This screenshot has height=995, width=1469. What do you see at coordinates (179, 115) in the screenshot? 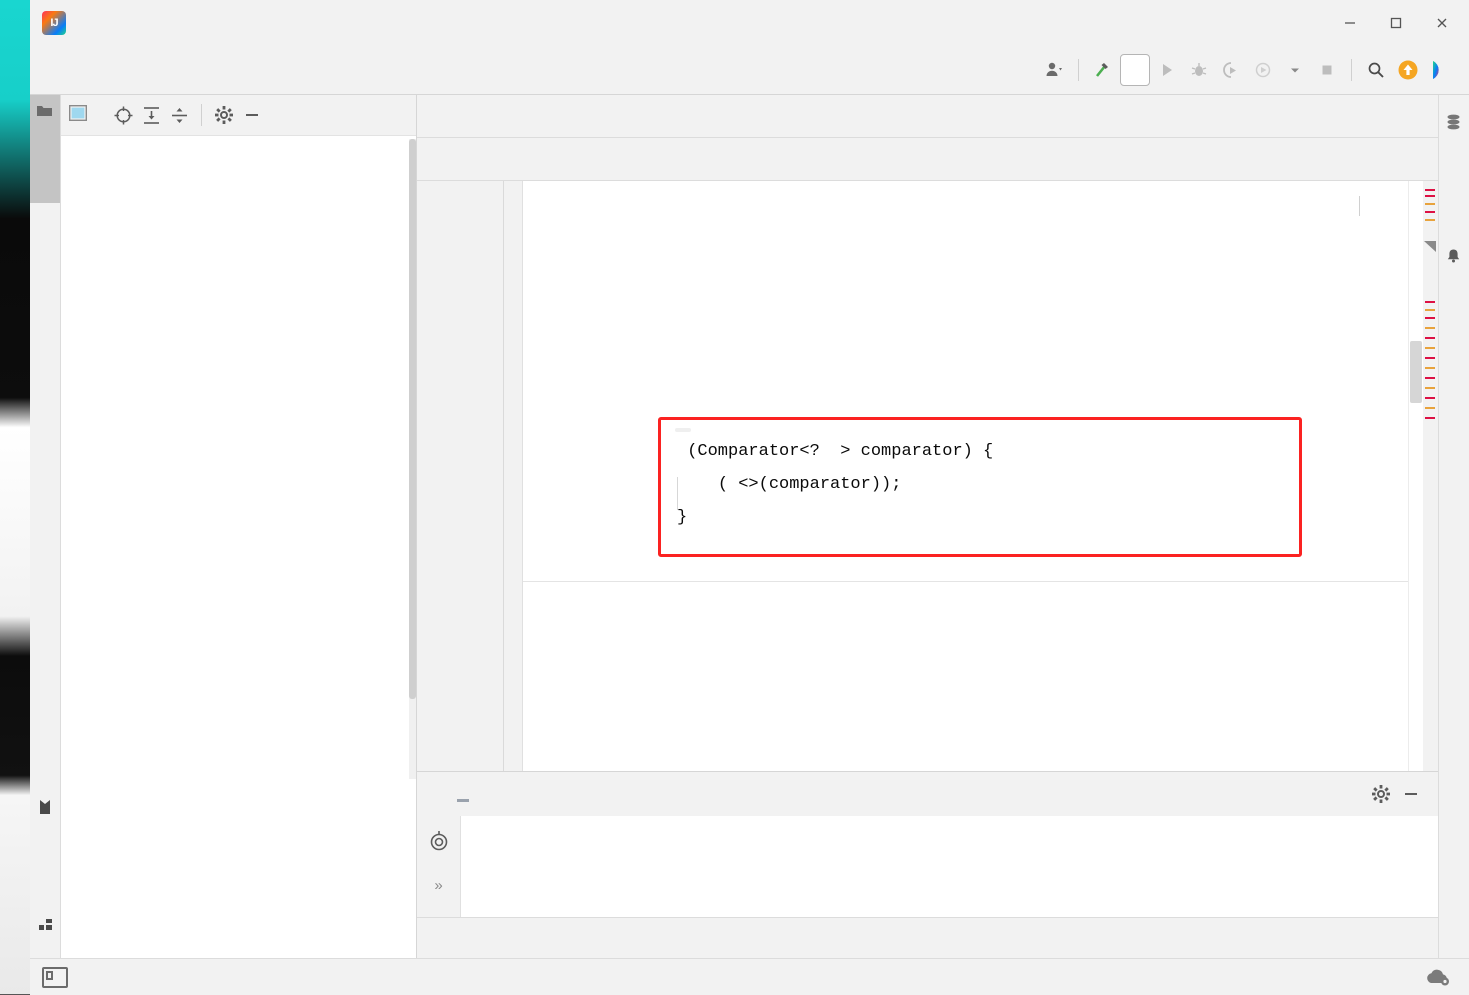
I see `collapse-all-icon` at bounding box center [179, 115].